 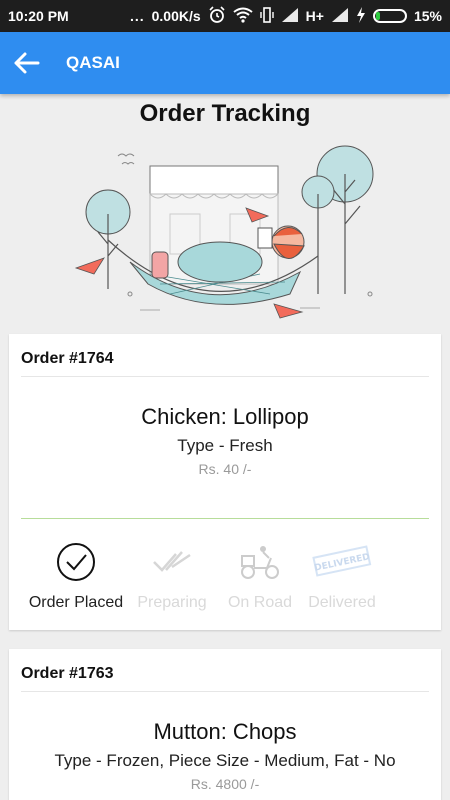 What do you see at coordinates (290, 16) in the screenshot?
I see `signal-icon` at bounding box center [290, 16].